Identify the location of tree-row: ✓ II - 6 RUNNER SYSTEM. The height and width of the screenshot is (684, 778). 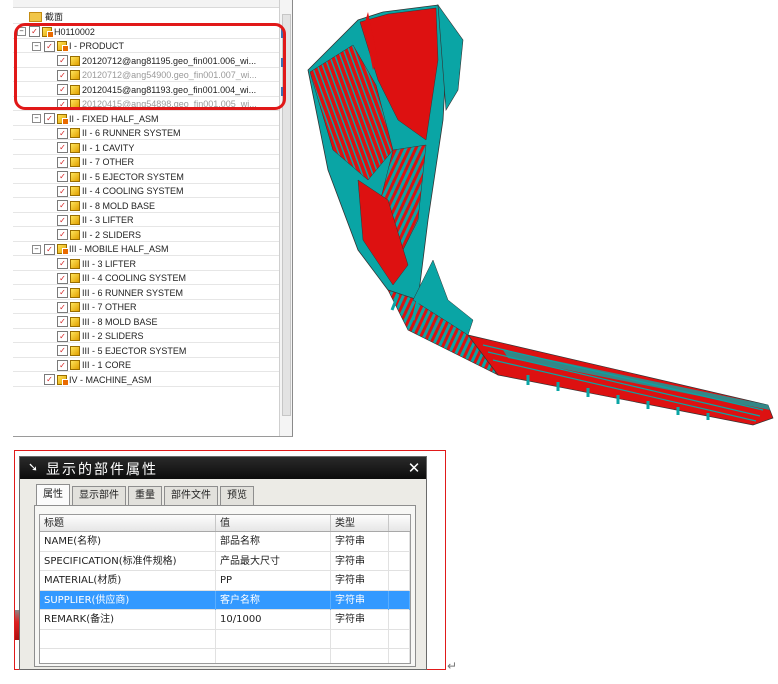
(146, 133).